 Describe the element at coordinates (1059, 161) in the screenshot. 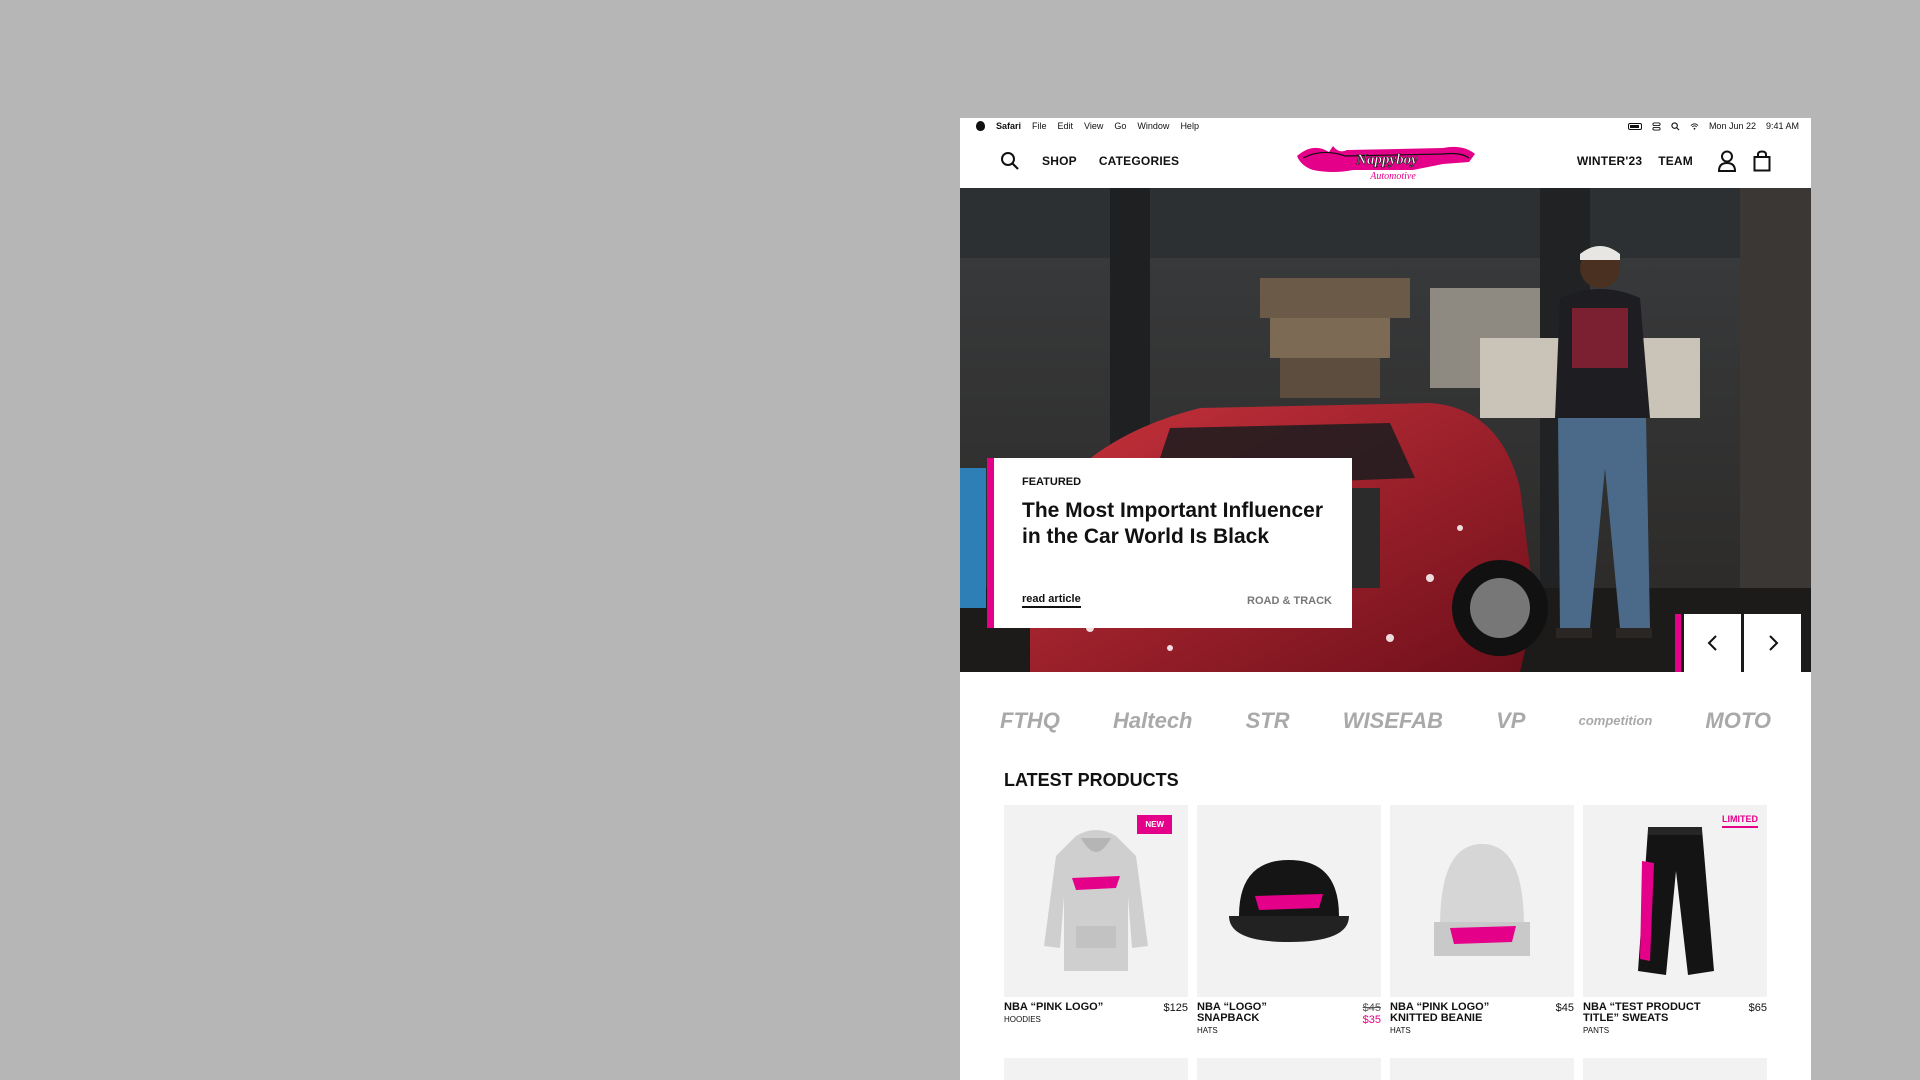

I see `nav-shop: SHOP` at that location.